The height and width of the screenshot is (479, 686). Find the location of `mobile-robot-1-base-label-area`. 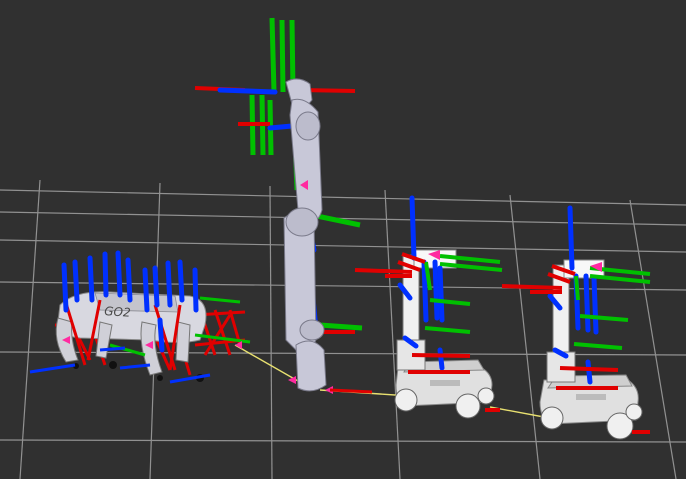

mobile-robot-1-base-label-area is located at coordinates (445, 383).